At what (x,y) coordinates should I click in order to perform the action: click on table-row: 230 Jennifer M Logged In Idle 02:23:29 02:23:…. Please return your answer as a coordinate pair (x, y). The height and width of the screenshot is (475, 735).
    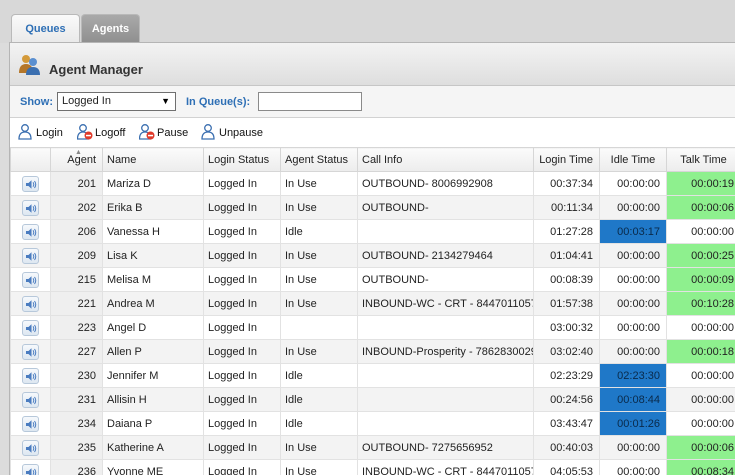
    Looking at the image, I should click on (372, 375).